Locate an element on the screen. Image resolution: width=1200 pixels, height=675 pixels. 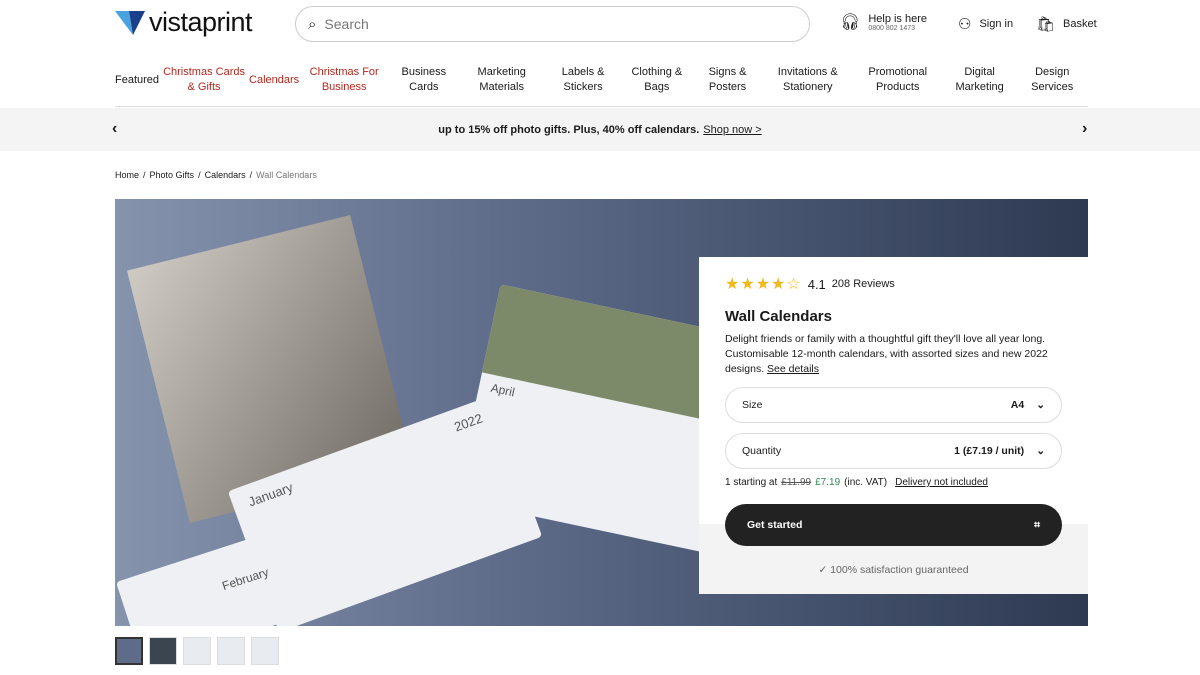
design-icon: ⌗ is located at coordinates (1037, 524).